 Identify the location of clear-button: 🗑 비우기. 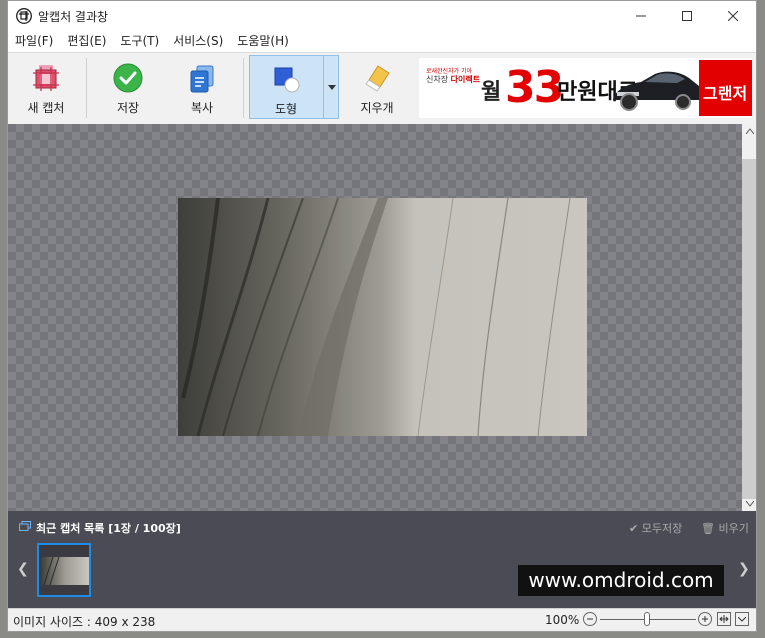
(725, 528).